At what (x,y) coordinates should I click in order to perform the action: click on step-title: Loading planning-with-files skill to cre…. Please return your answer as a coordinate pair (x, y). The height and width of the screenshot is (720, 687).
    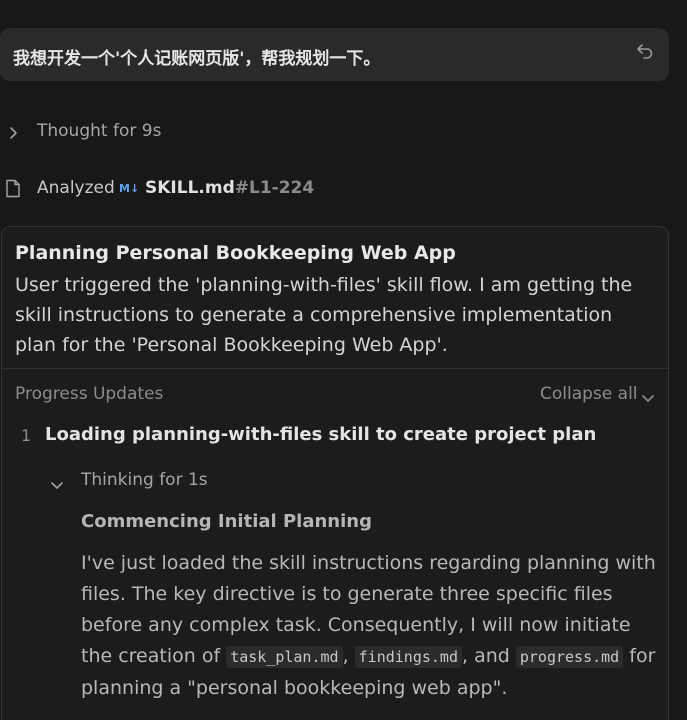
    Looking at the image, I should click on (321, 434).